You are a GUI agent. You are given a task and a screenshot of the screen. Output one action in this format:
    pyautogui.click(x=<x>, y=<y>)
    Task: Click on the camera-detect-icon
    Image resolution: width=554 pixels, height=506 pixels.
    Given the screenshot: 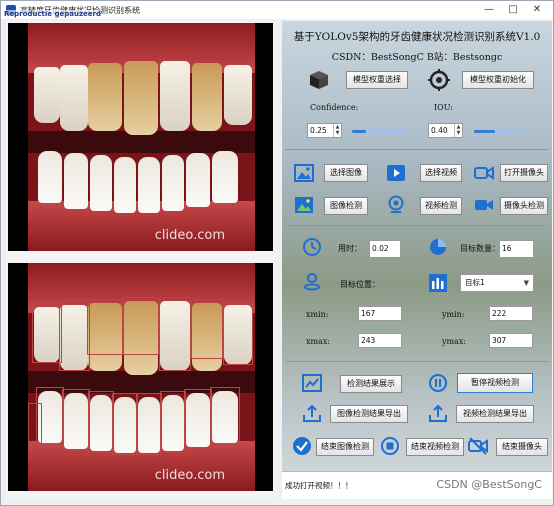 What is the action you would take?
    pyautogui.click(x=484, y=205)
    